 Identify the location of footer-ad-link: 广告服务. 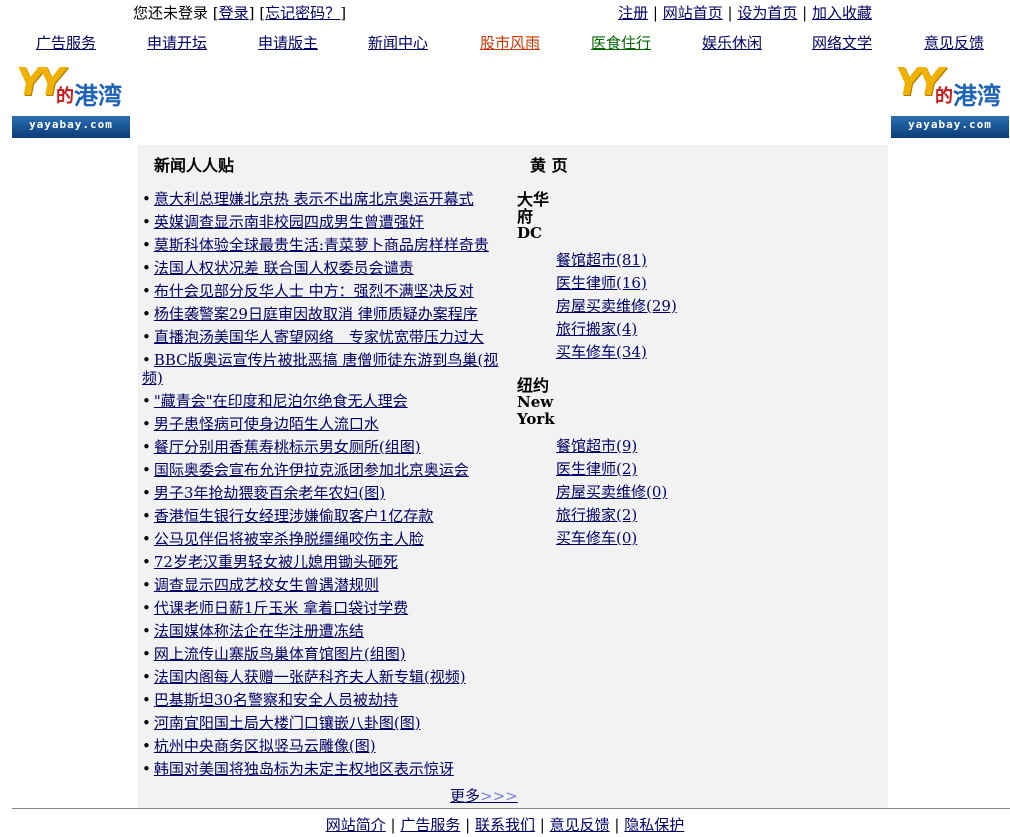
(430, 825).